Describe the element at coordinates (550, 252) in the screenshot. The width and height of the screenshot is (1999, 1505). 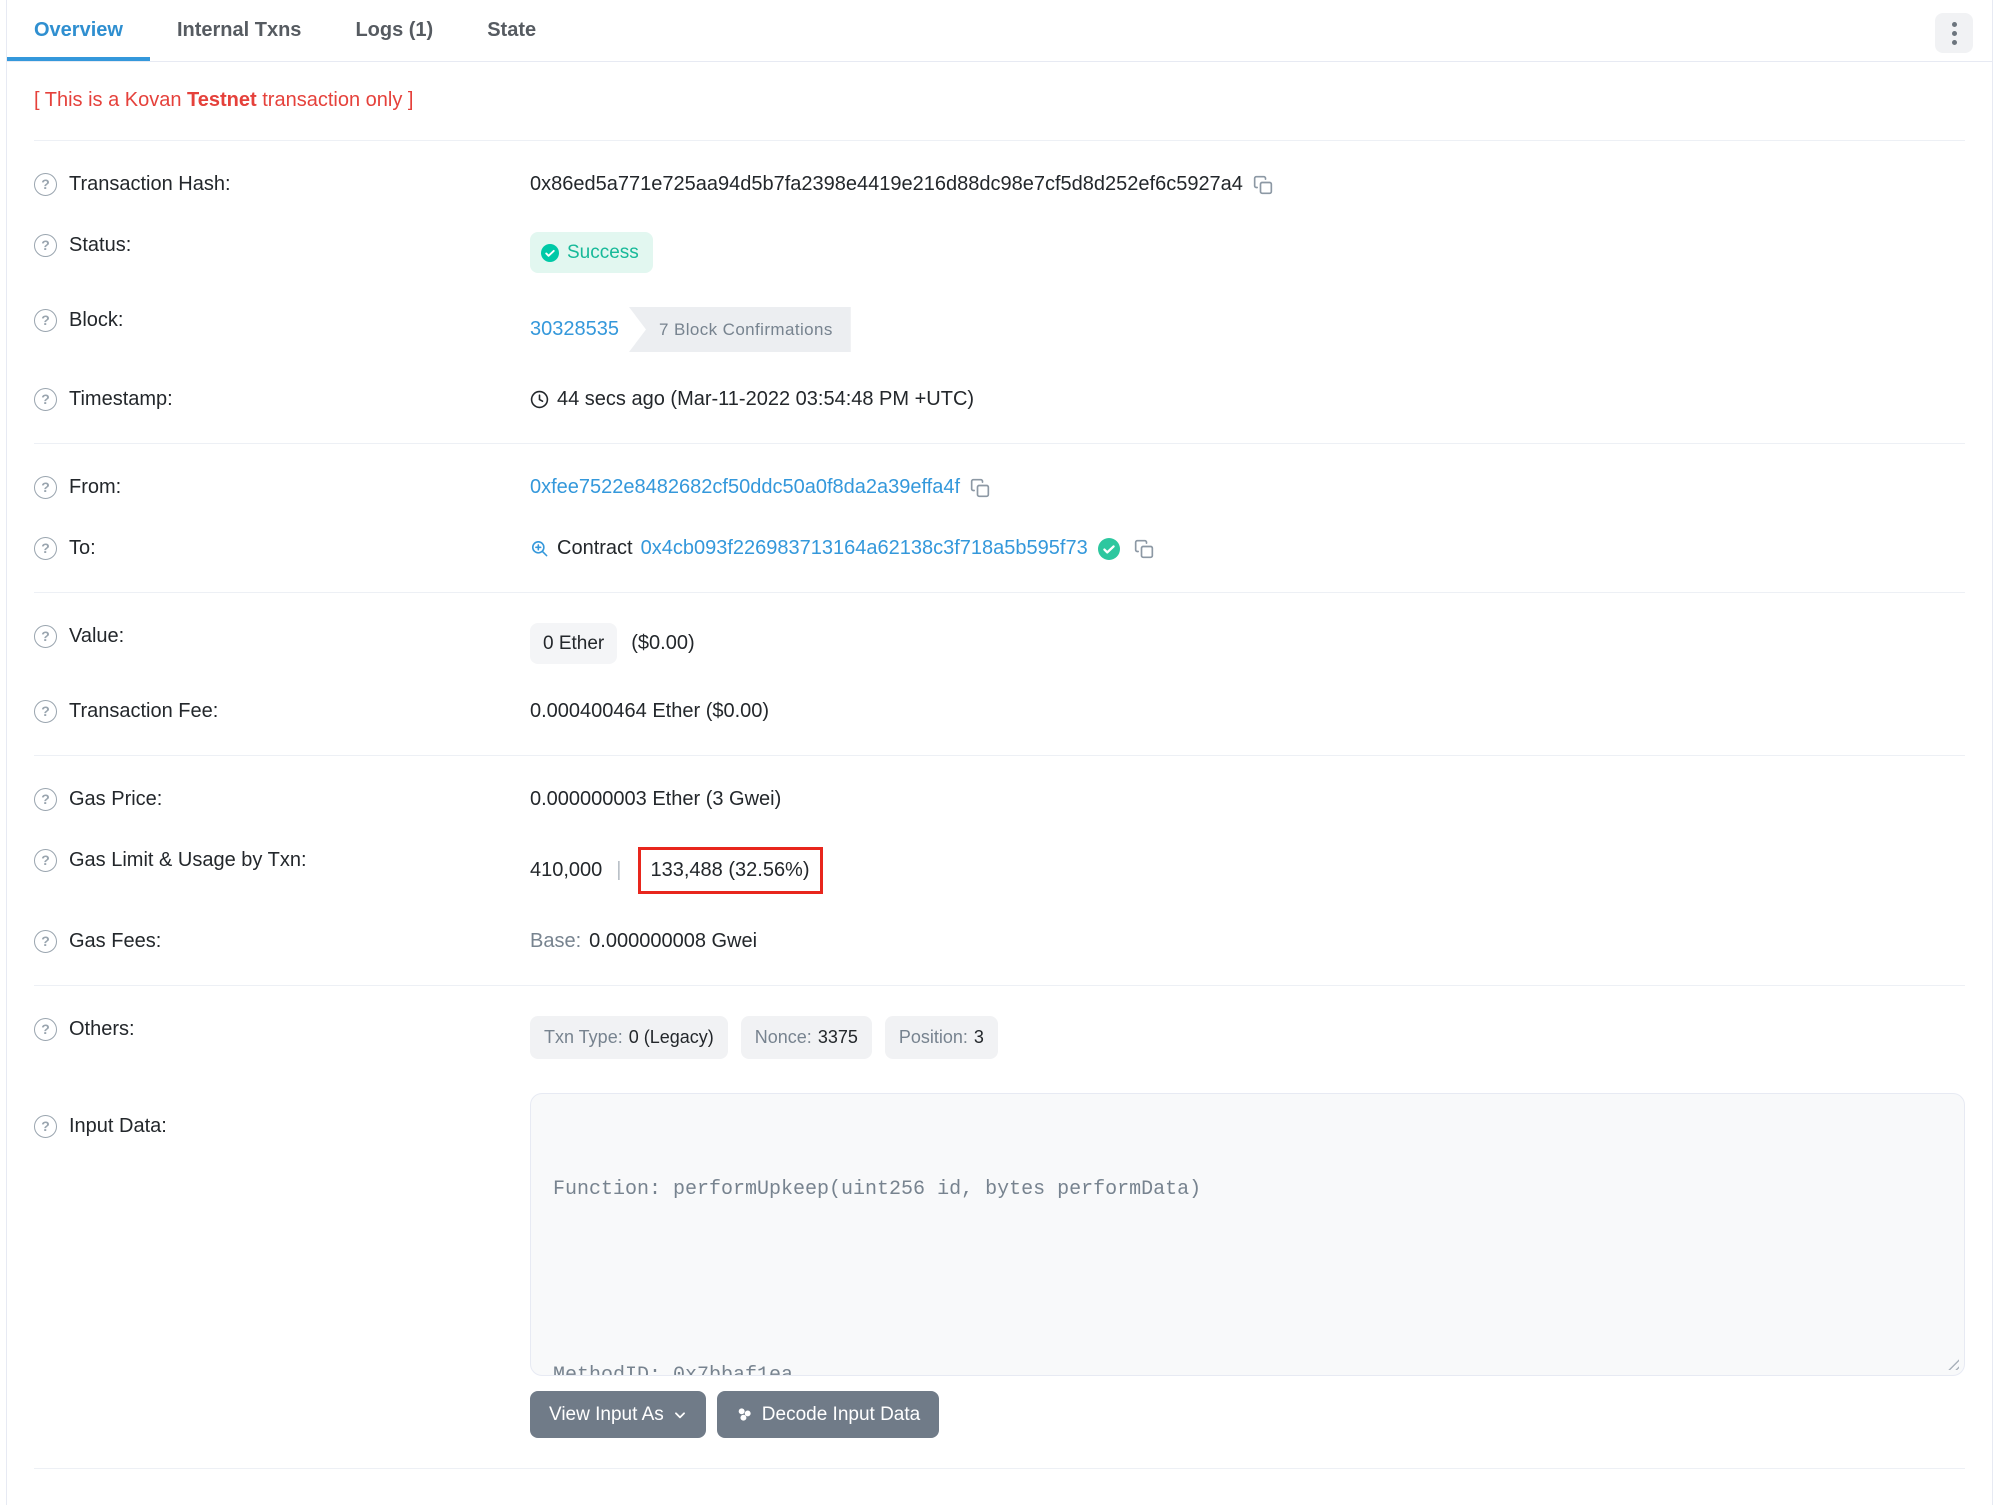
I see `check-circle-icon` at that location.